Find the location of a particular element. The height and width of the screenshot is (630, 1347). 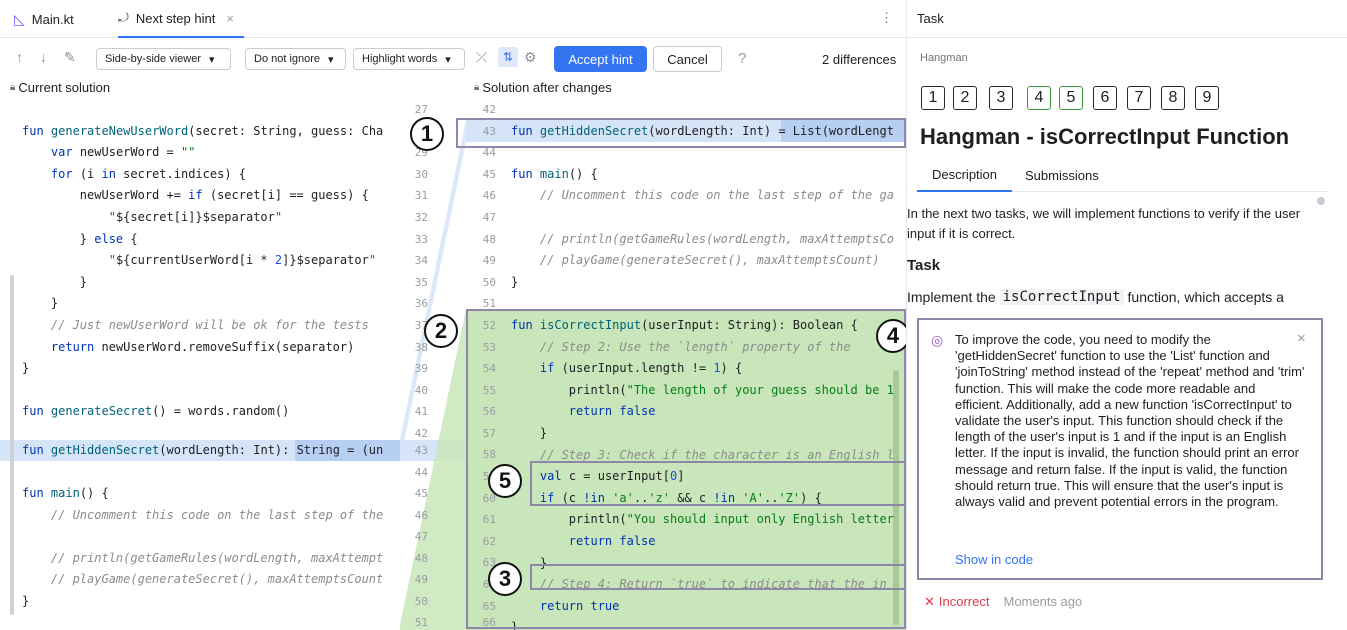

tab-label: Next step hint is located at coordinates (175, 18).